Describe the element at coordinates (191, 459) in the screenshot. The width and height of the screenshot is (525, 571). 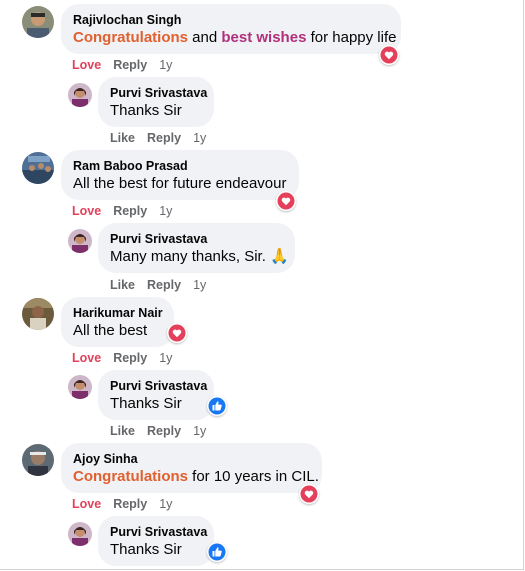
I see `comment-author: Ajoy Sinha` at that location.